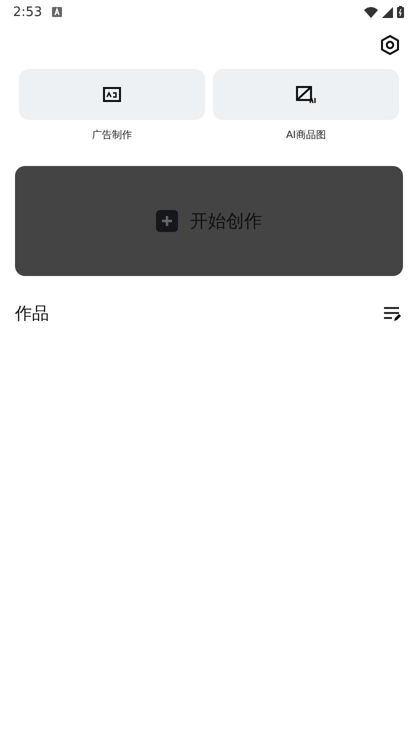 The height and width of the screenshot is (743, 418). Describe the element at coordinates (306, 95) in the screenshot. I see `image-slash-icon` at that location.